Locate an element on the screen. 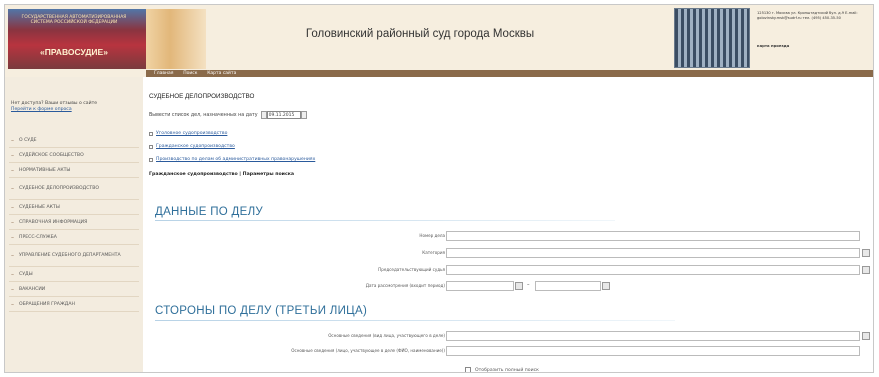 This screenshot has height=377, width=879. sidebar-item-label: ОБРАЩЕНИЯ ГРАЖДАН is located at coordinates (47, 304).